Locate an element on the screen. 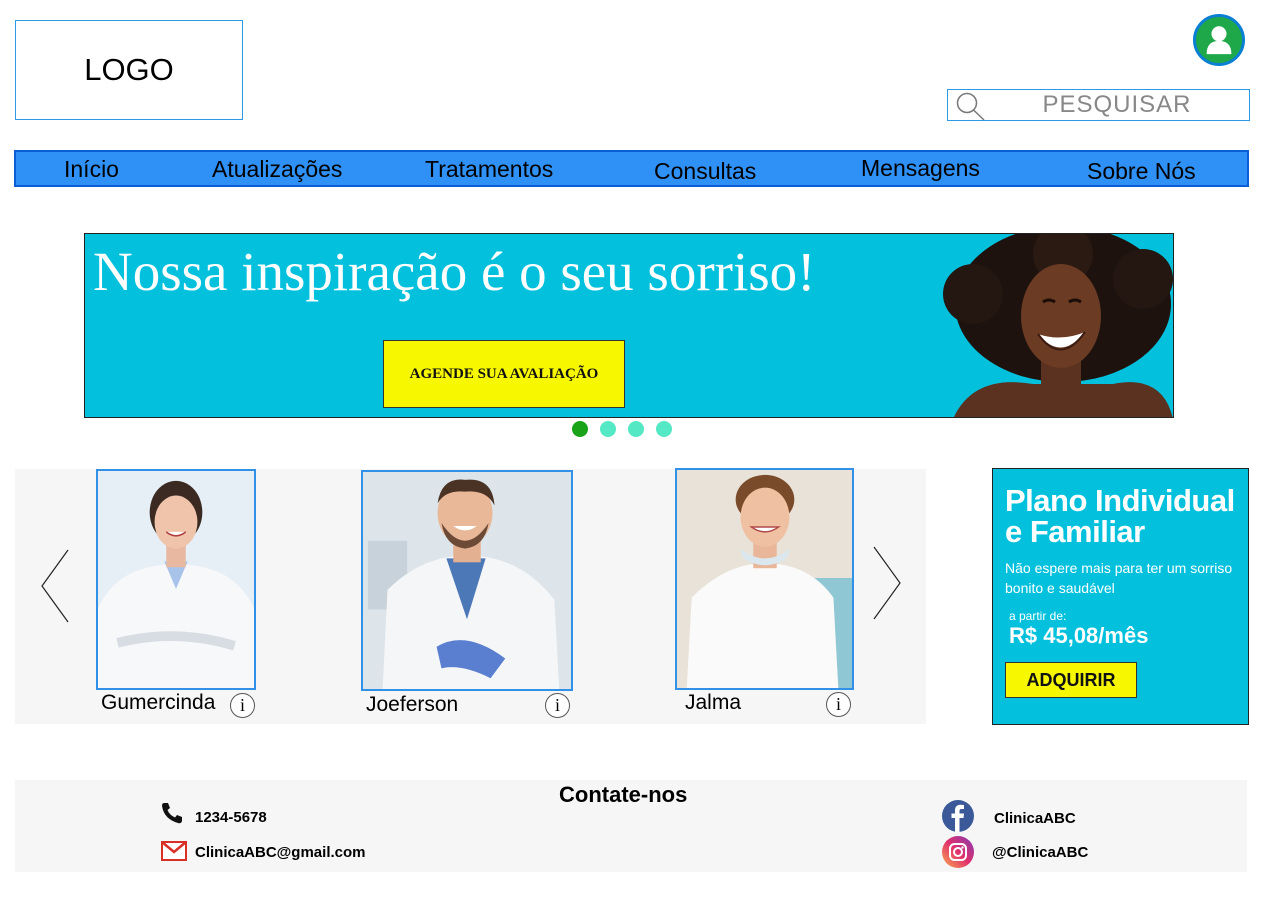 The width and height of the screenshot is (1281, 904). team-name-jalma: Jalma is located at coordinates (713, 702).